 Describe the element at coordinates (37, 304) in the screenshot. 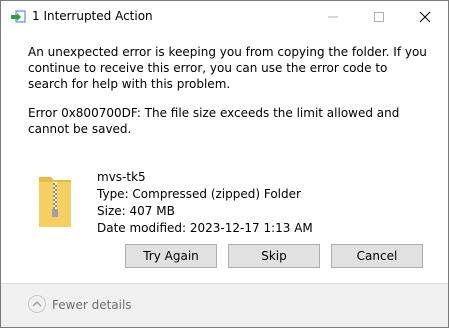

I see `chevron-up-icon` at that location.